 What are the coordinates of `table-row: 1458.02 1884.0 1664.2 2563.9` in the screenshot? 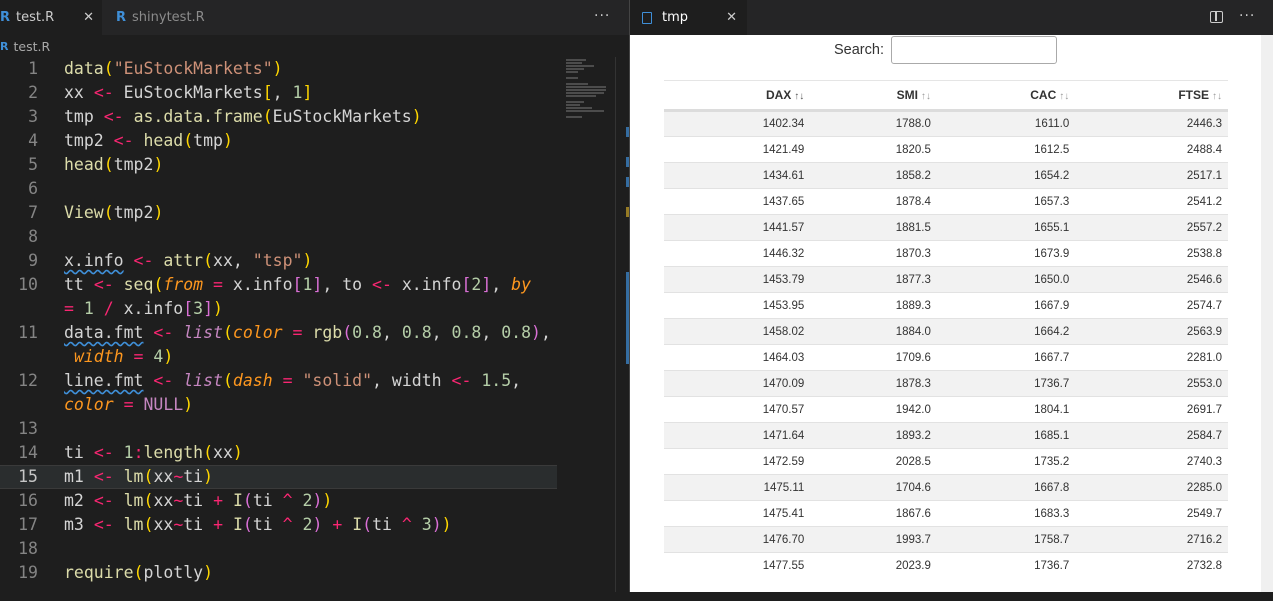 It's located at (946, 331).